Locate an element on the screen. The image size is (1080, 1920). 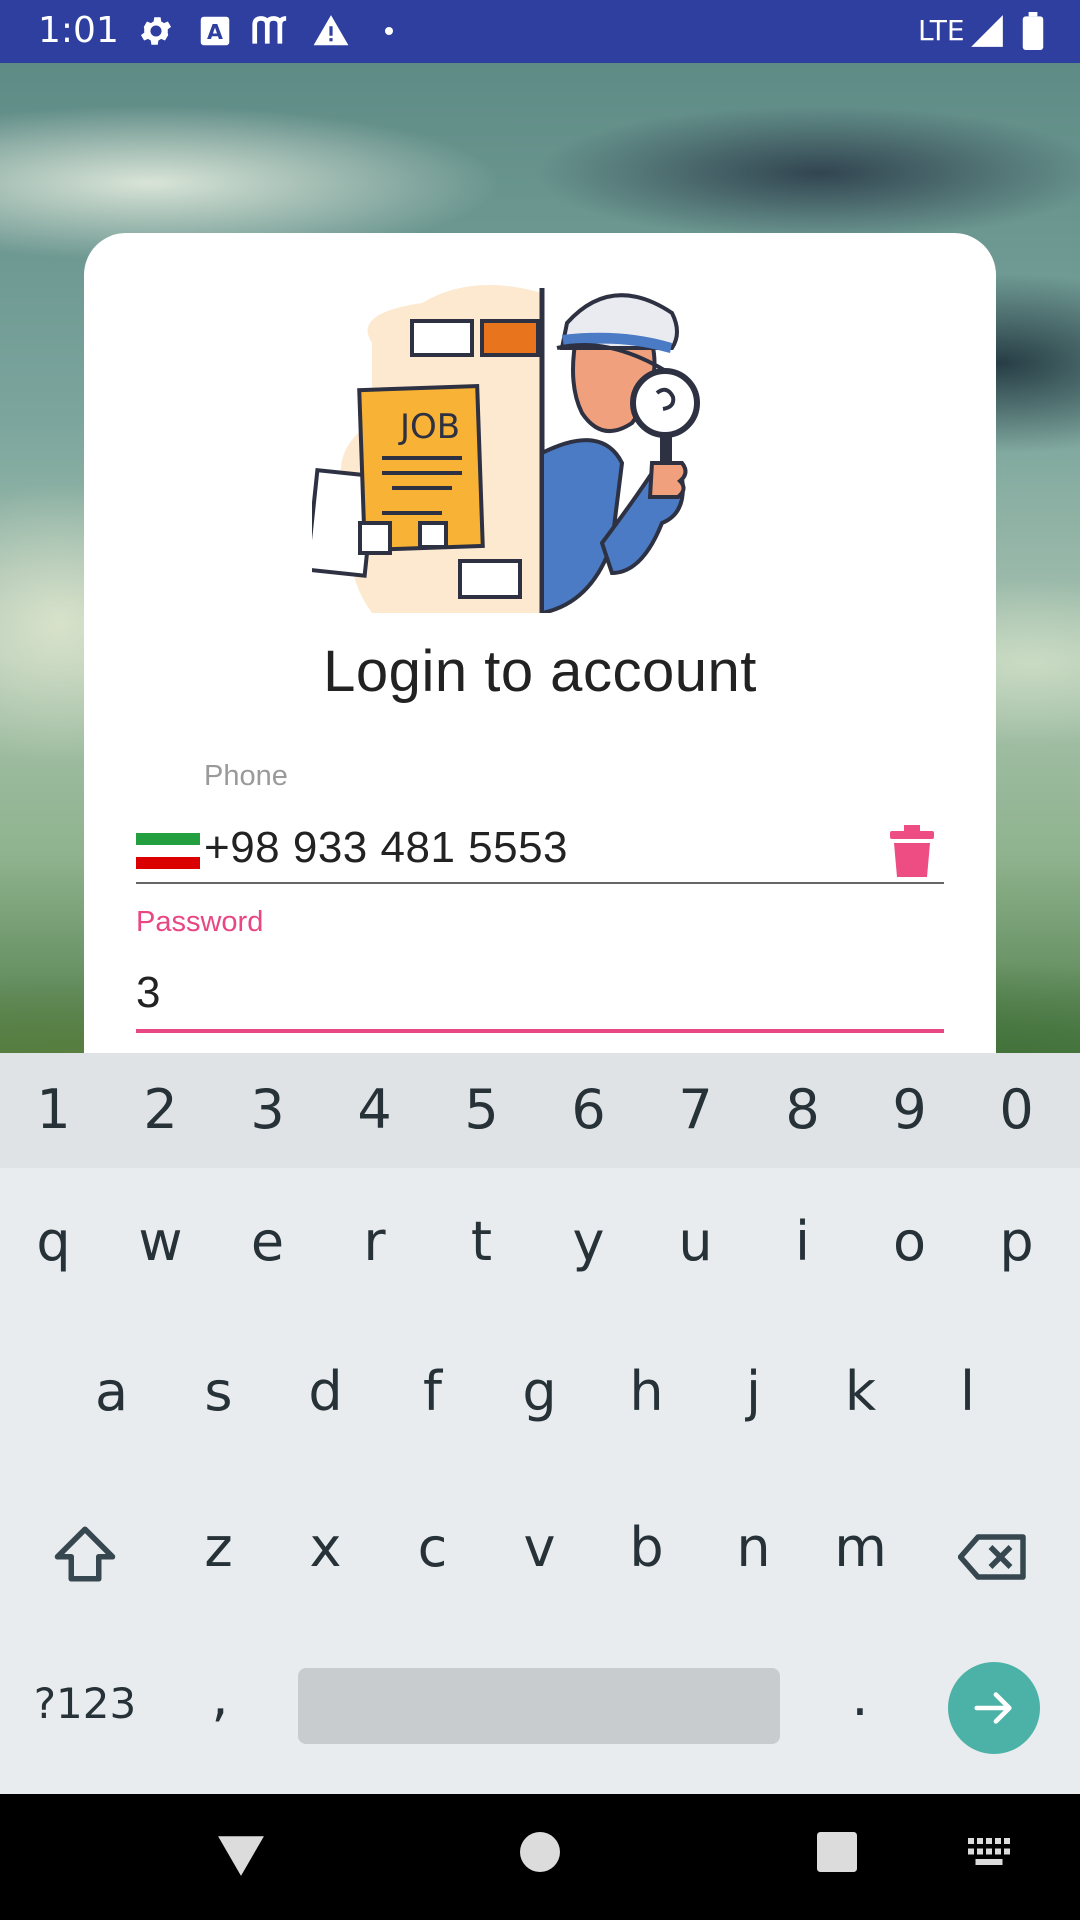
key-n: n is located at coordinates (753, 1547).